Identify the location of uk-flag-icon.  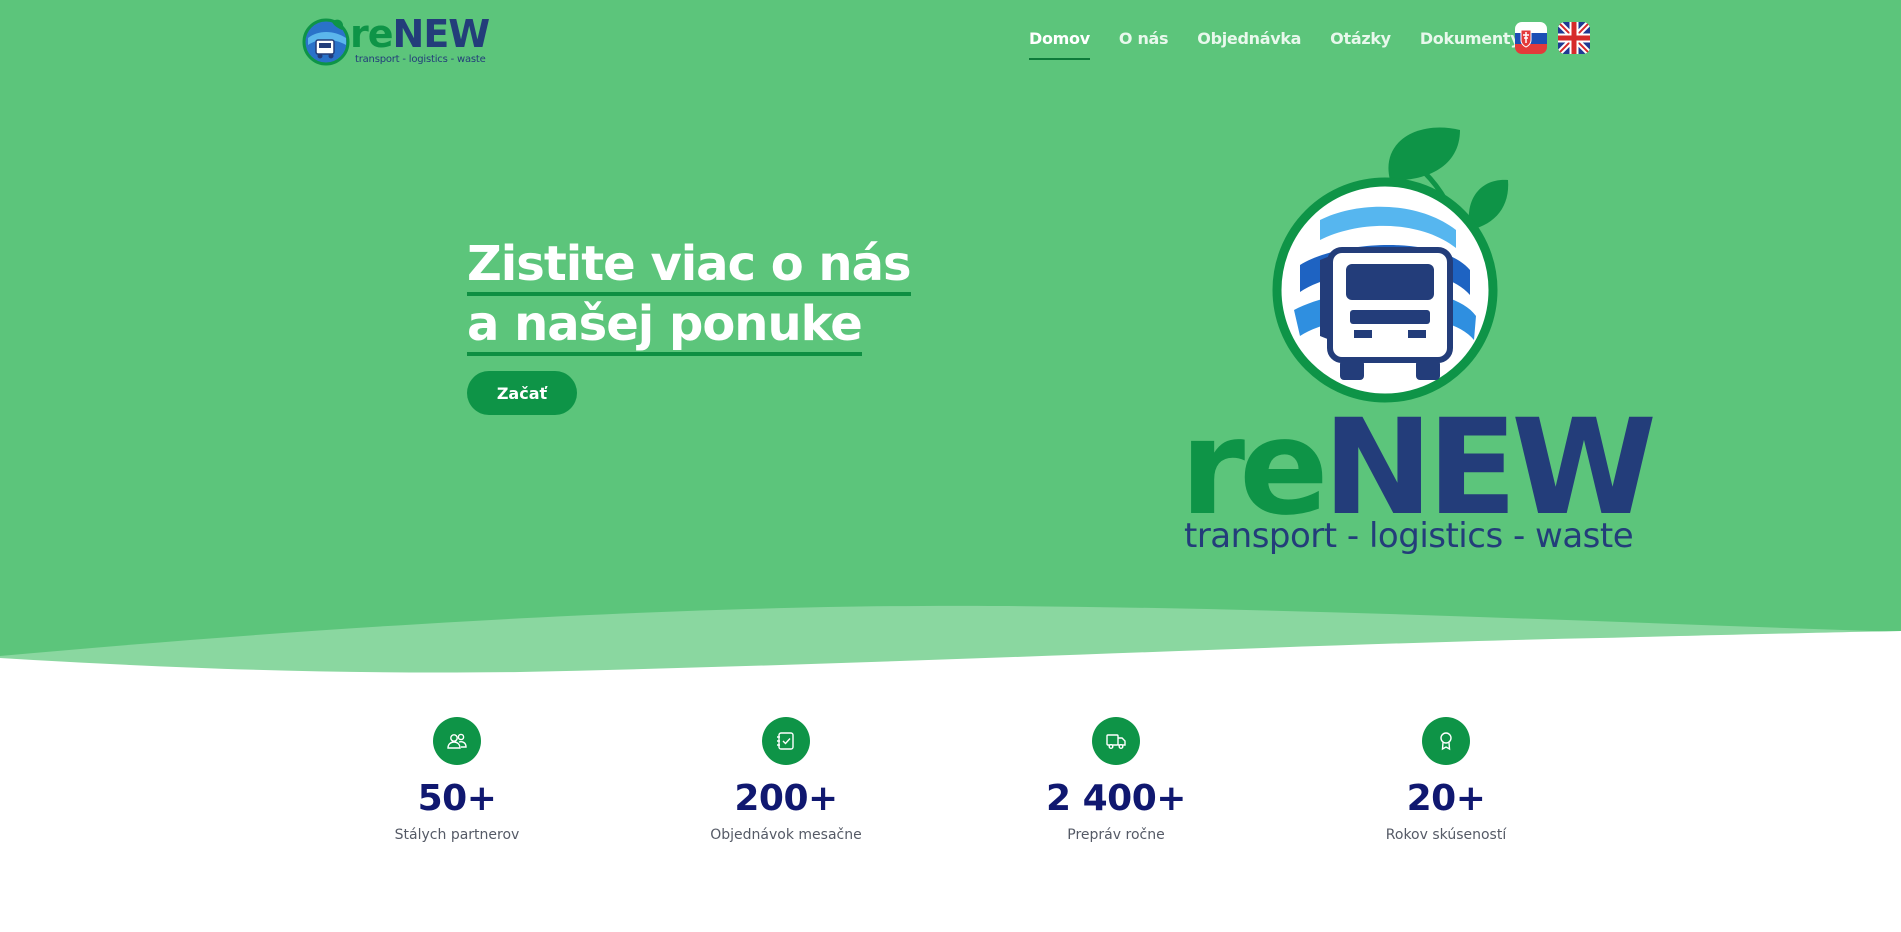
(1574, 38).